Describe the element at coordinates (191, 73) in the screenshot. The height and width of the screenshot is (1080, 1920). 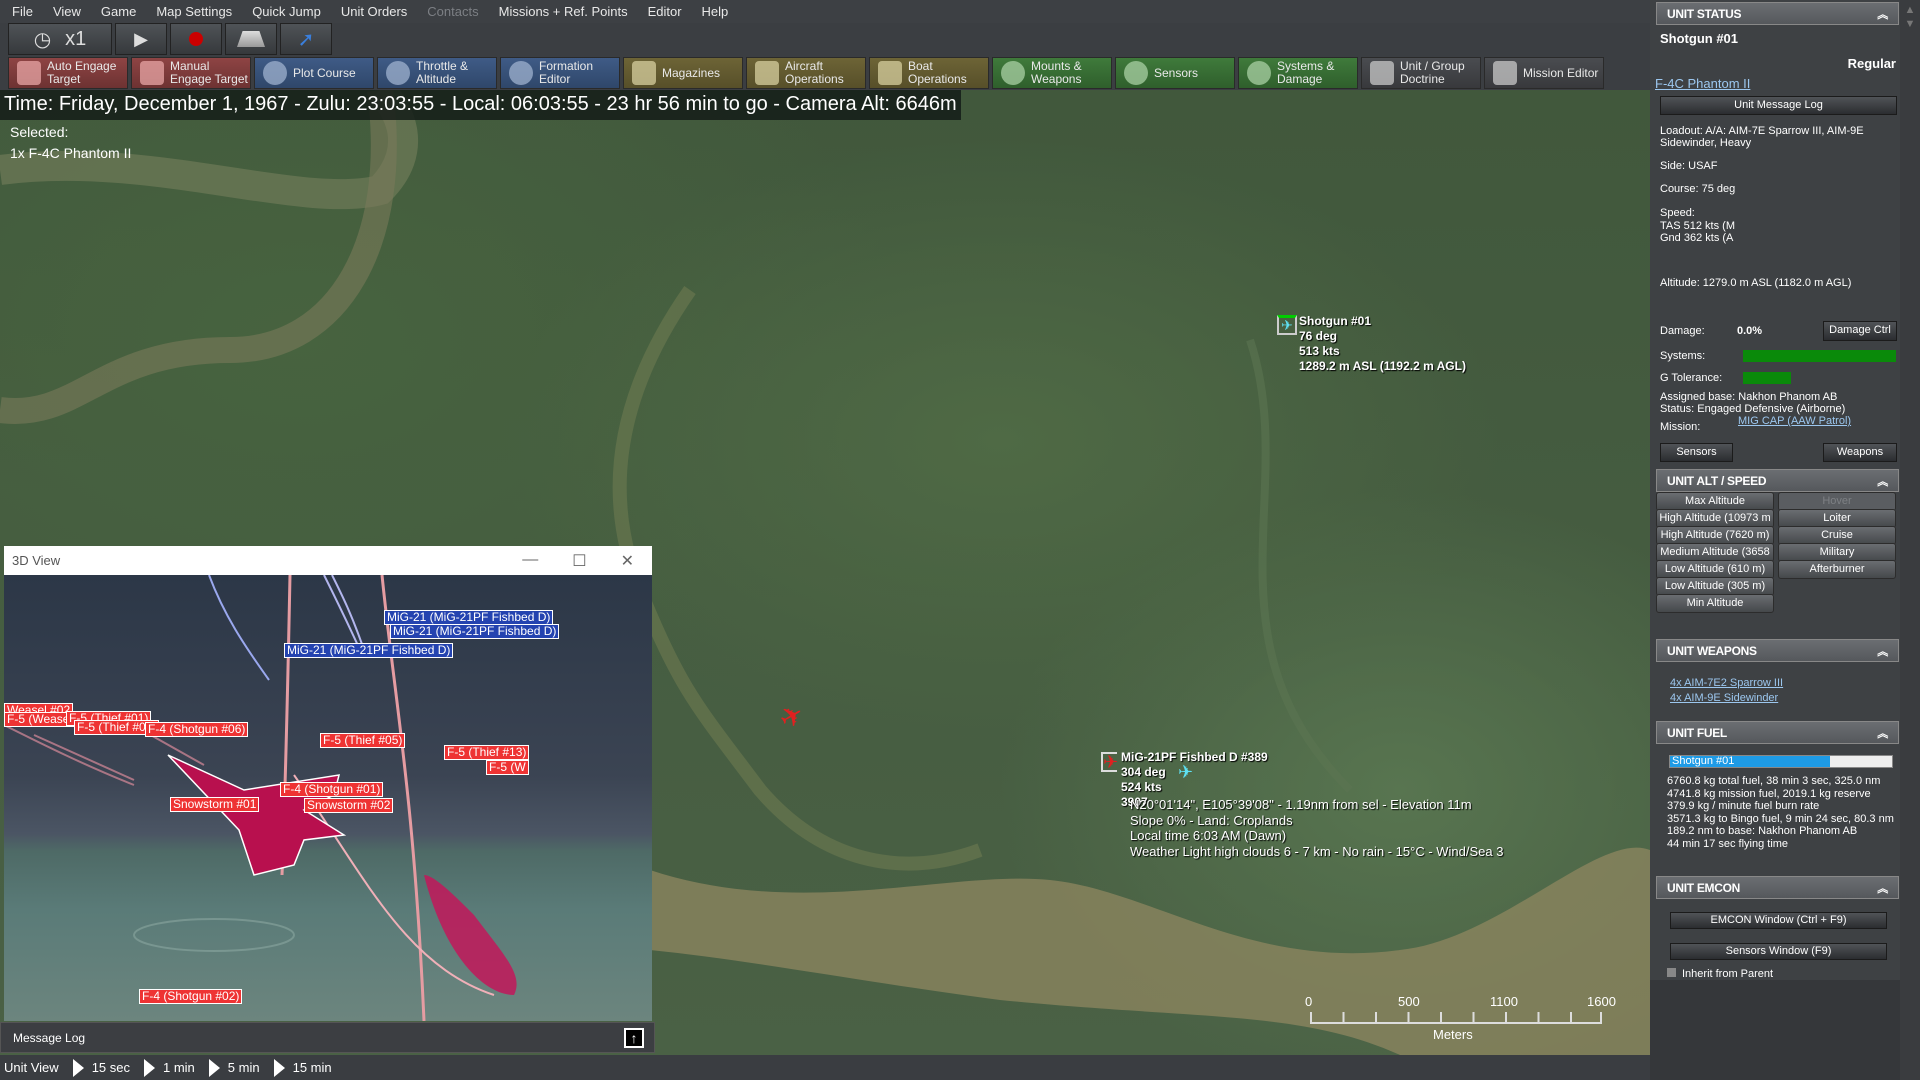
I see `toolbar-button-manual-engage: Manual Engage Target` at that location.